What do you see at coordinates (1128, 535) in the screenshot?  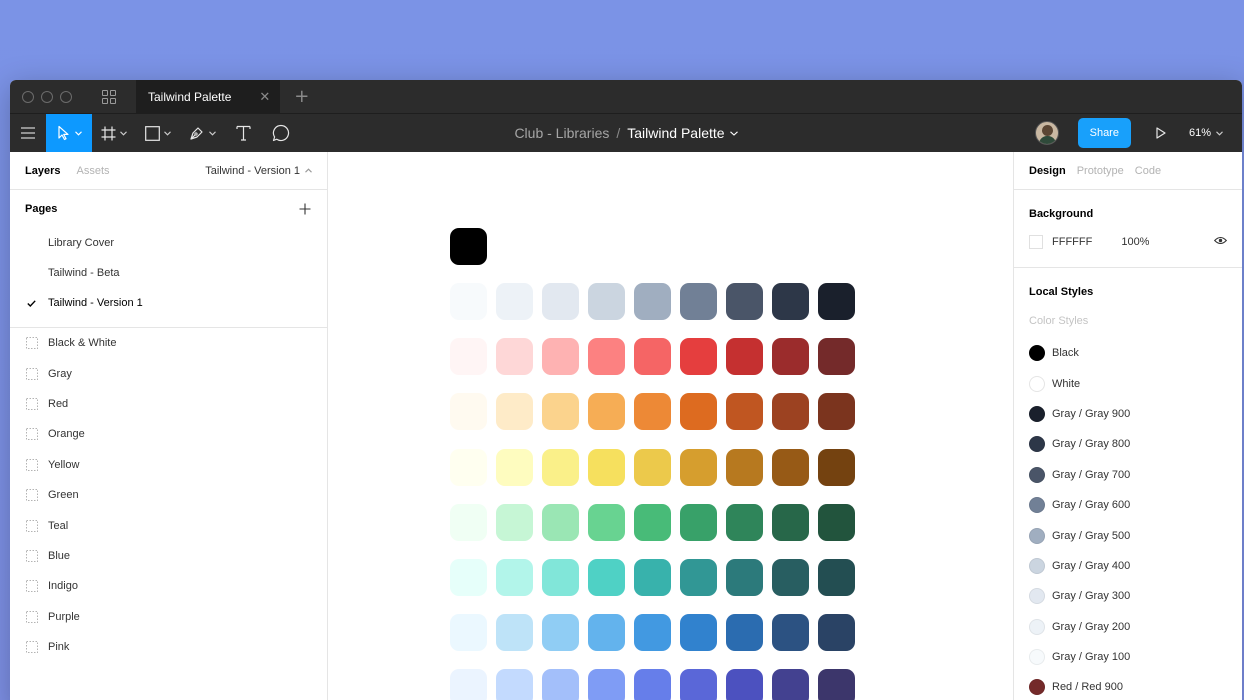 I see `color-style-item: Gray / Gray 500` at bounding box center [1128, 535].